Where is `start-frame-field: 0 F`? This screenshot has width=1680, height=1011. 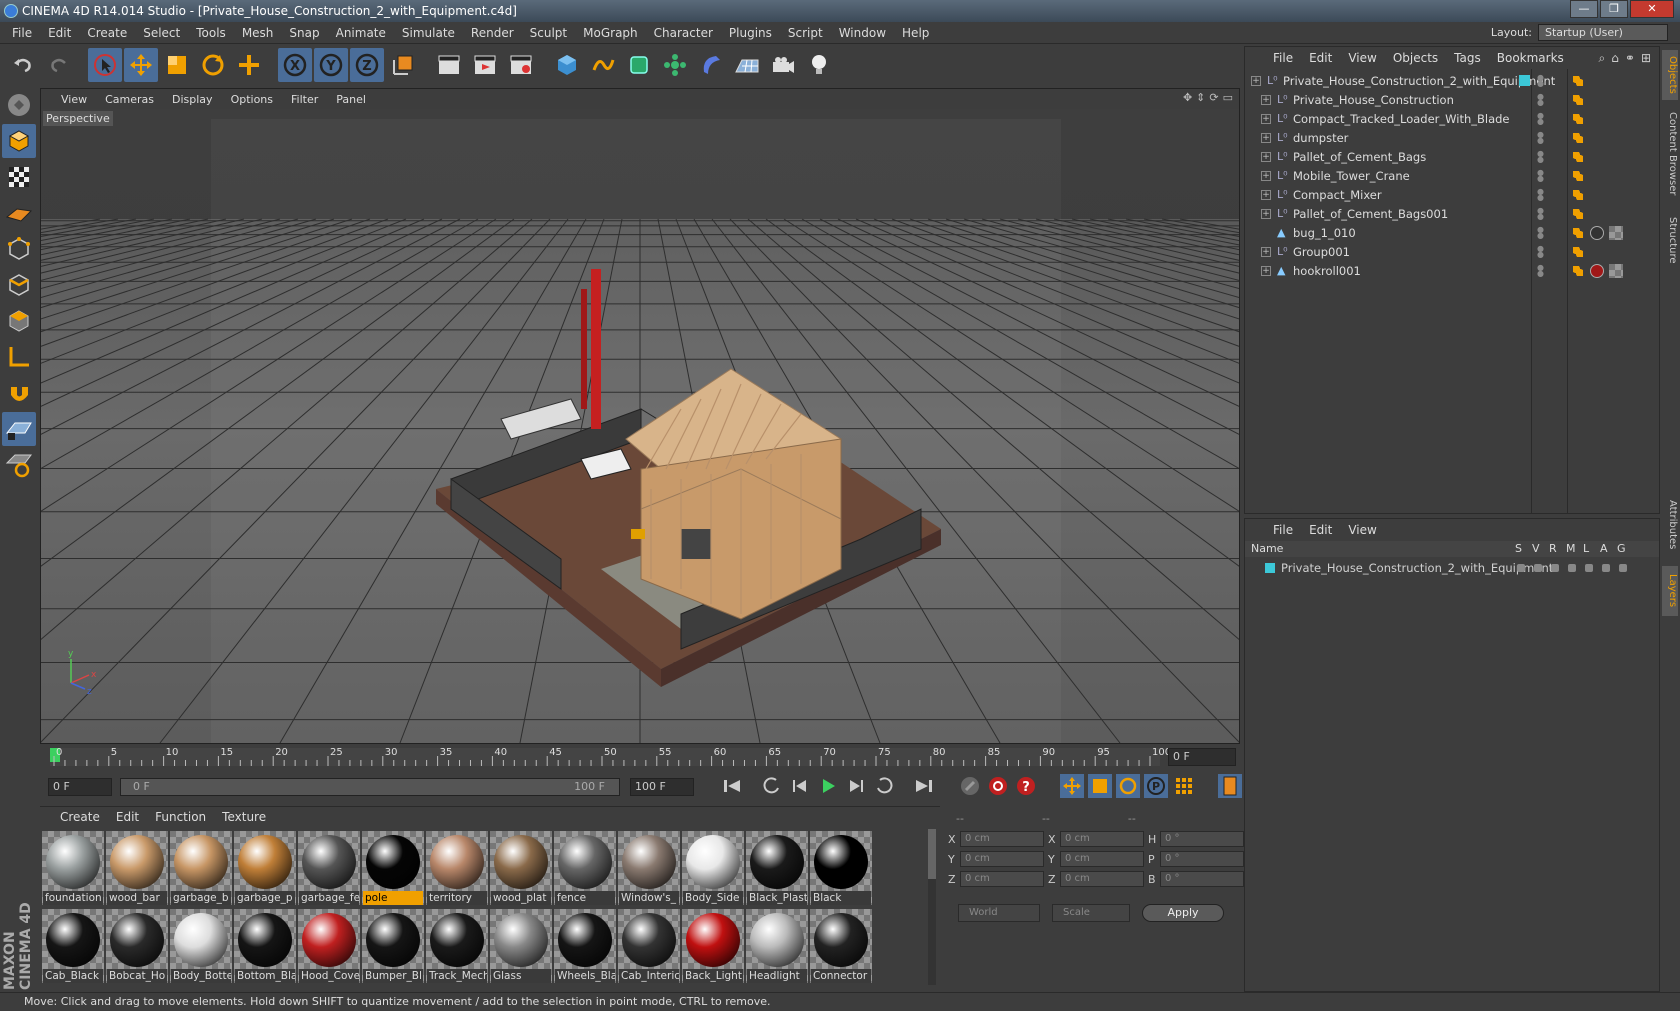 start-frame-field: 0 F is located at coordinates (80, 787).